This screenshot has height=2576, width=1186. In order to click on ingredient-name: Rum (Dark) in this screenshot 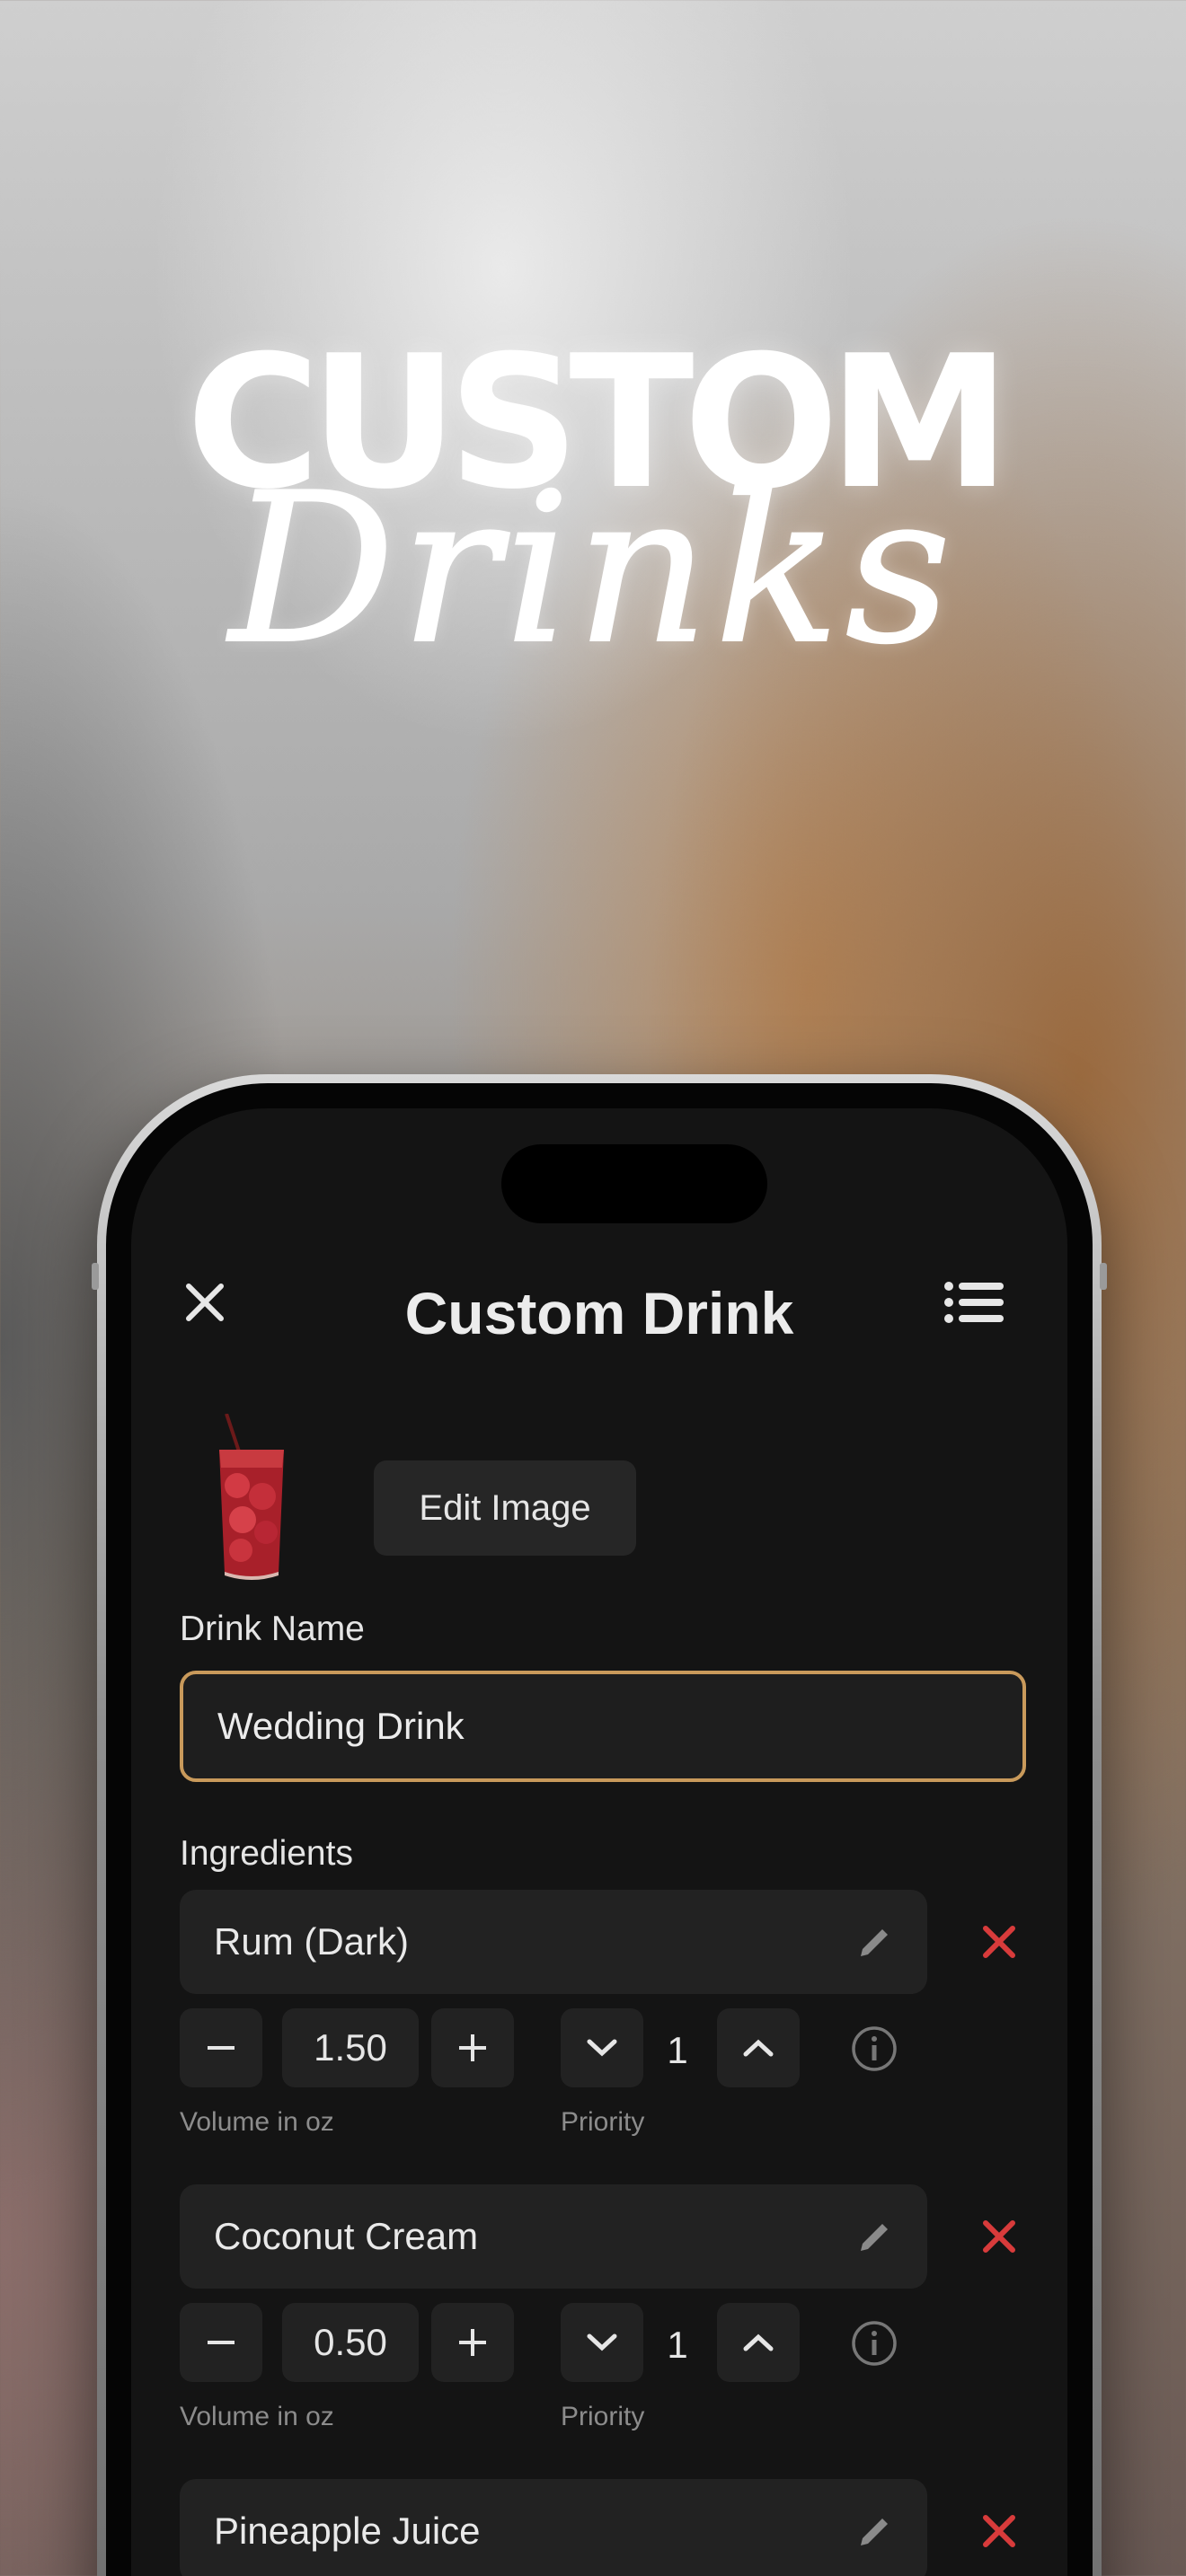, I will do `click(311, 1942)`.